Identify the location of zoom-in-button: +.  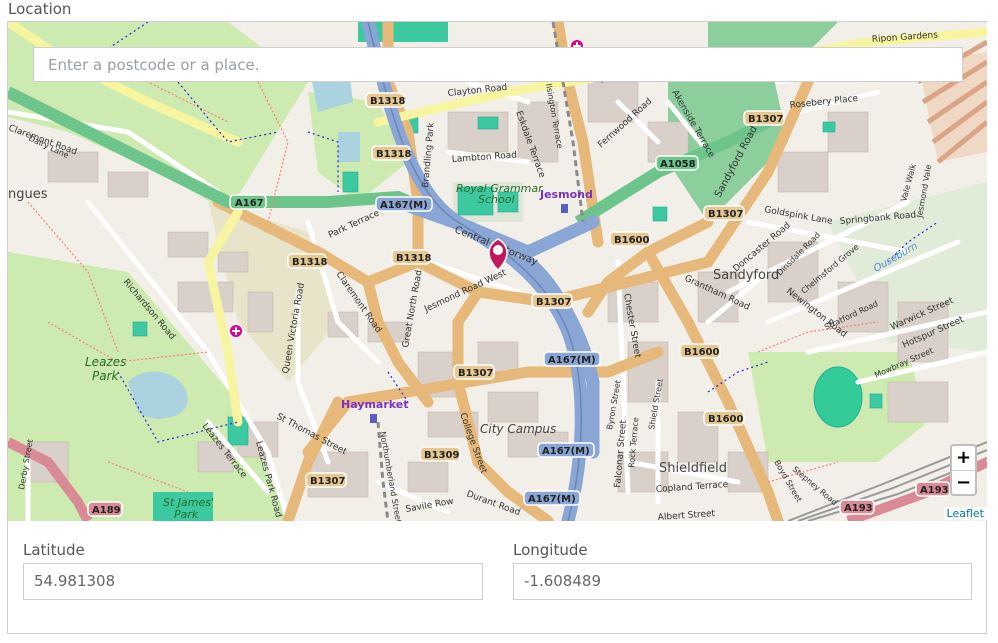
(963, 458).